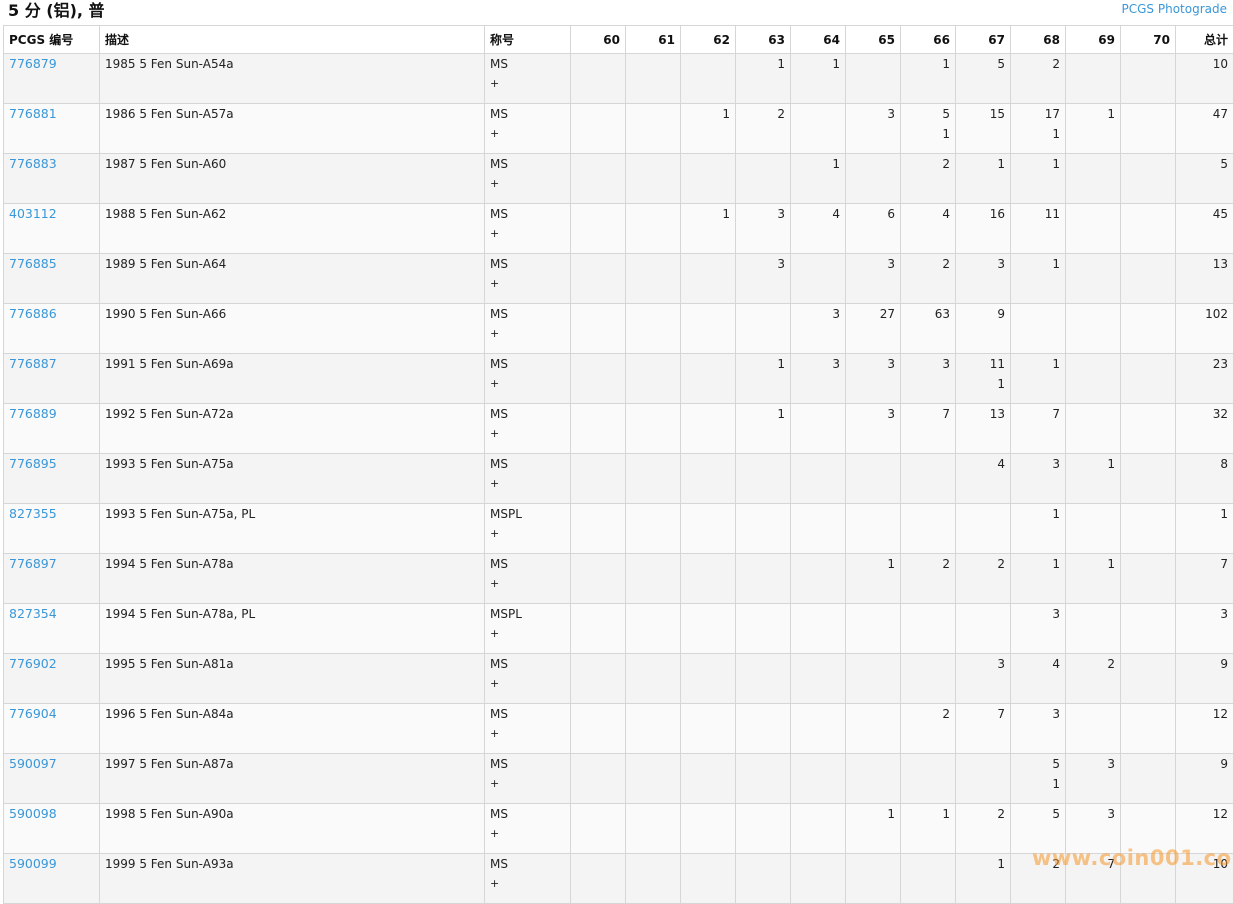  I want to click on column-header: 69, so click(1093, 40).